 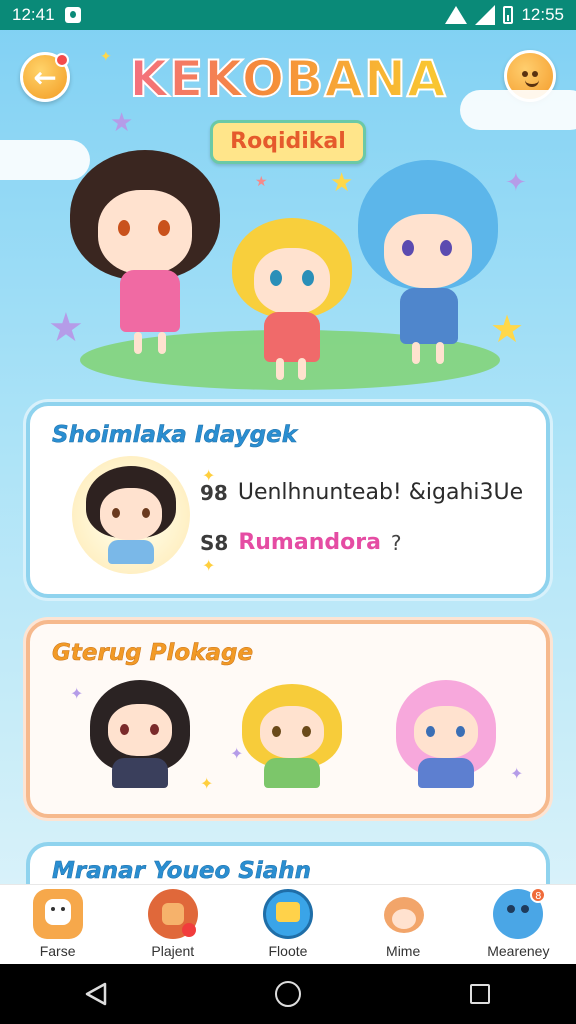 What do you see at coordinates (153, 653) in the screenshot?
I see `card-title: Gterug Plokage` at bounding box center [153, 653].